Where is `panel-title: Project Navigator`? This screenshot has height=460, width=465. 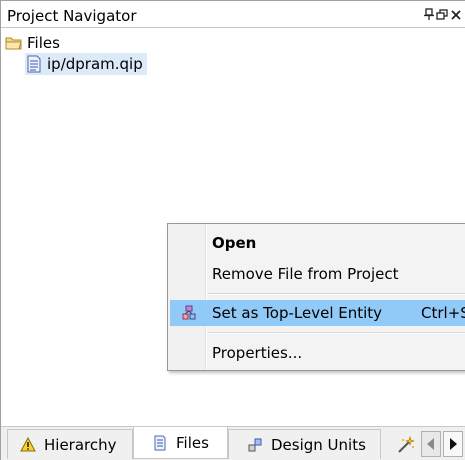 panel-title: Project Navigator is located at coordinates (72, 16).